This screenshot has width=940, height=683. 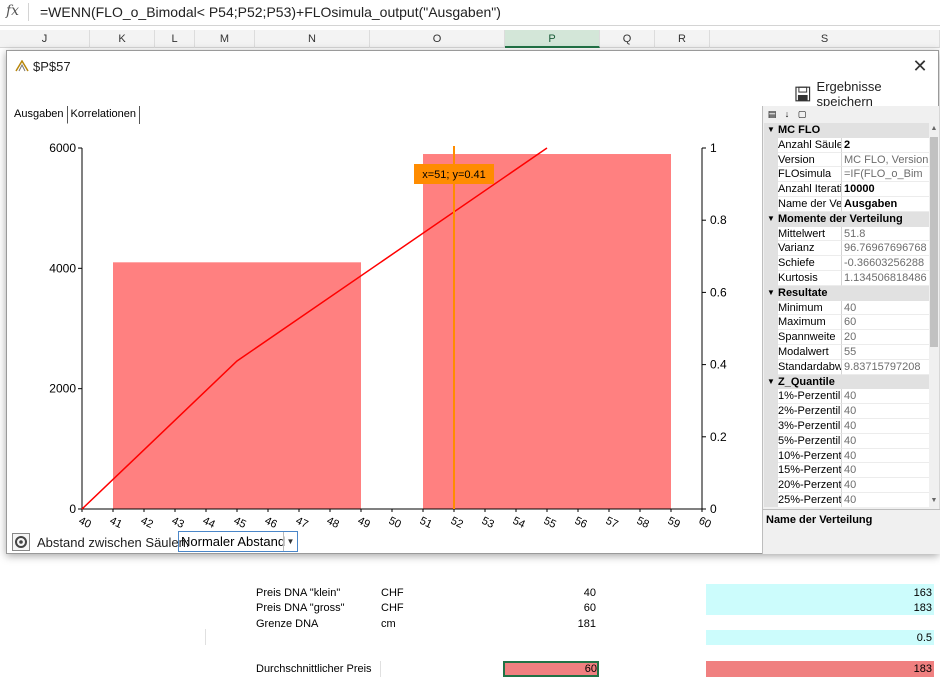 What do you see at coordinates (802, 114) in the screenshot?
I see `property-pages-icon: ▢` at bounding box center [802, 114].